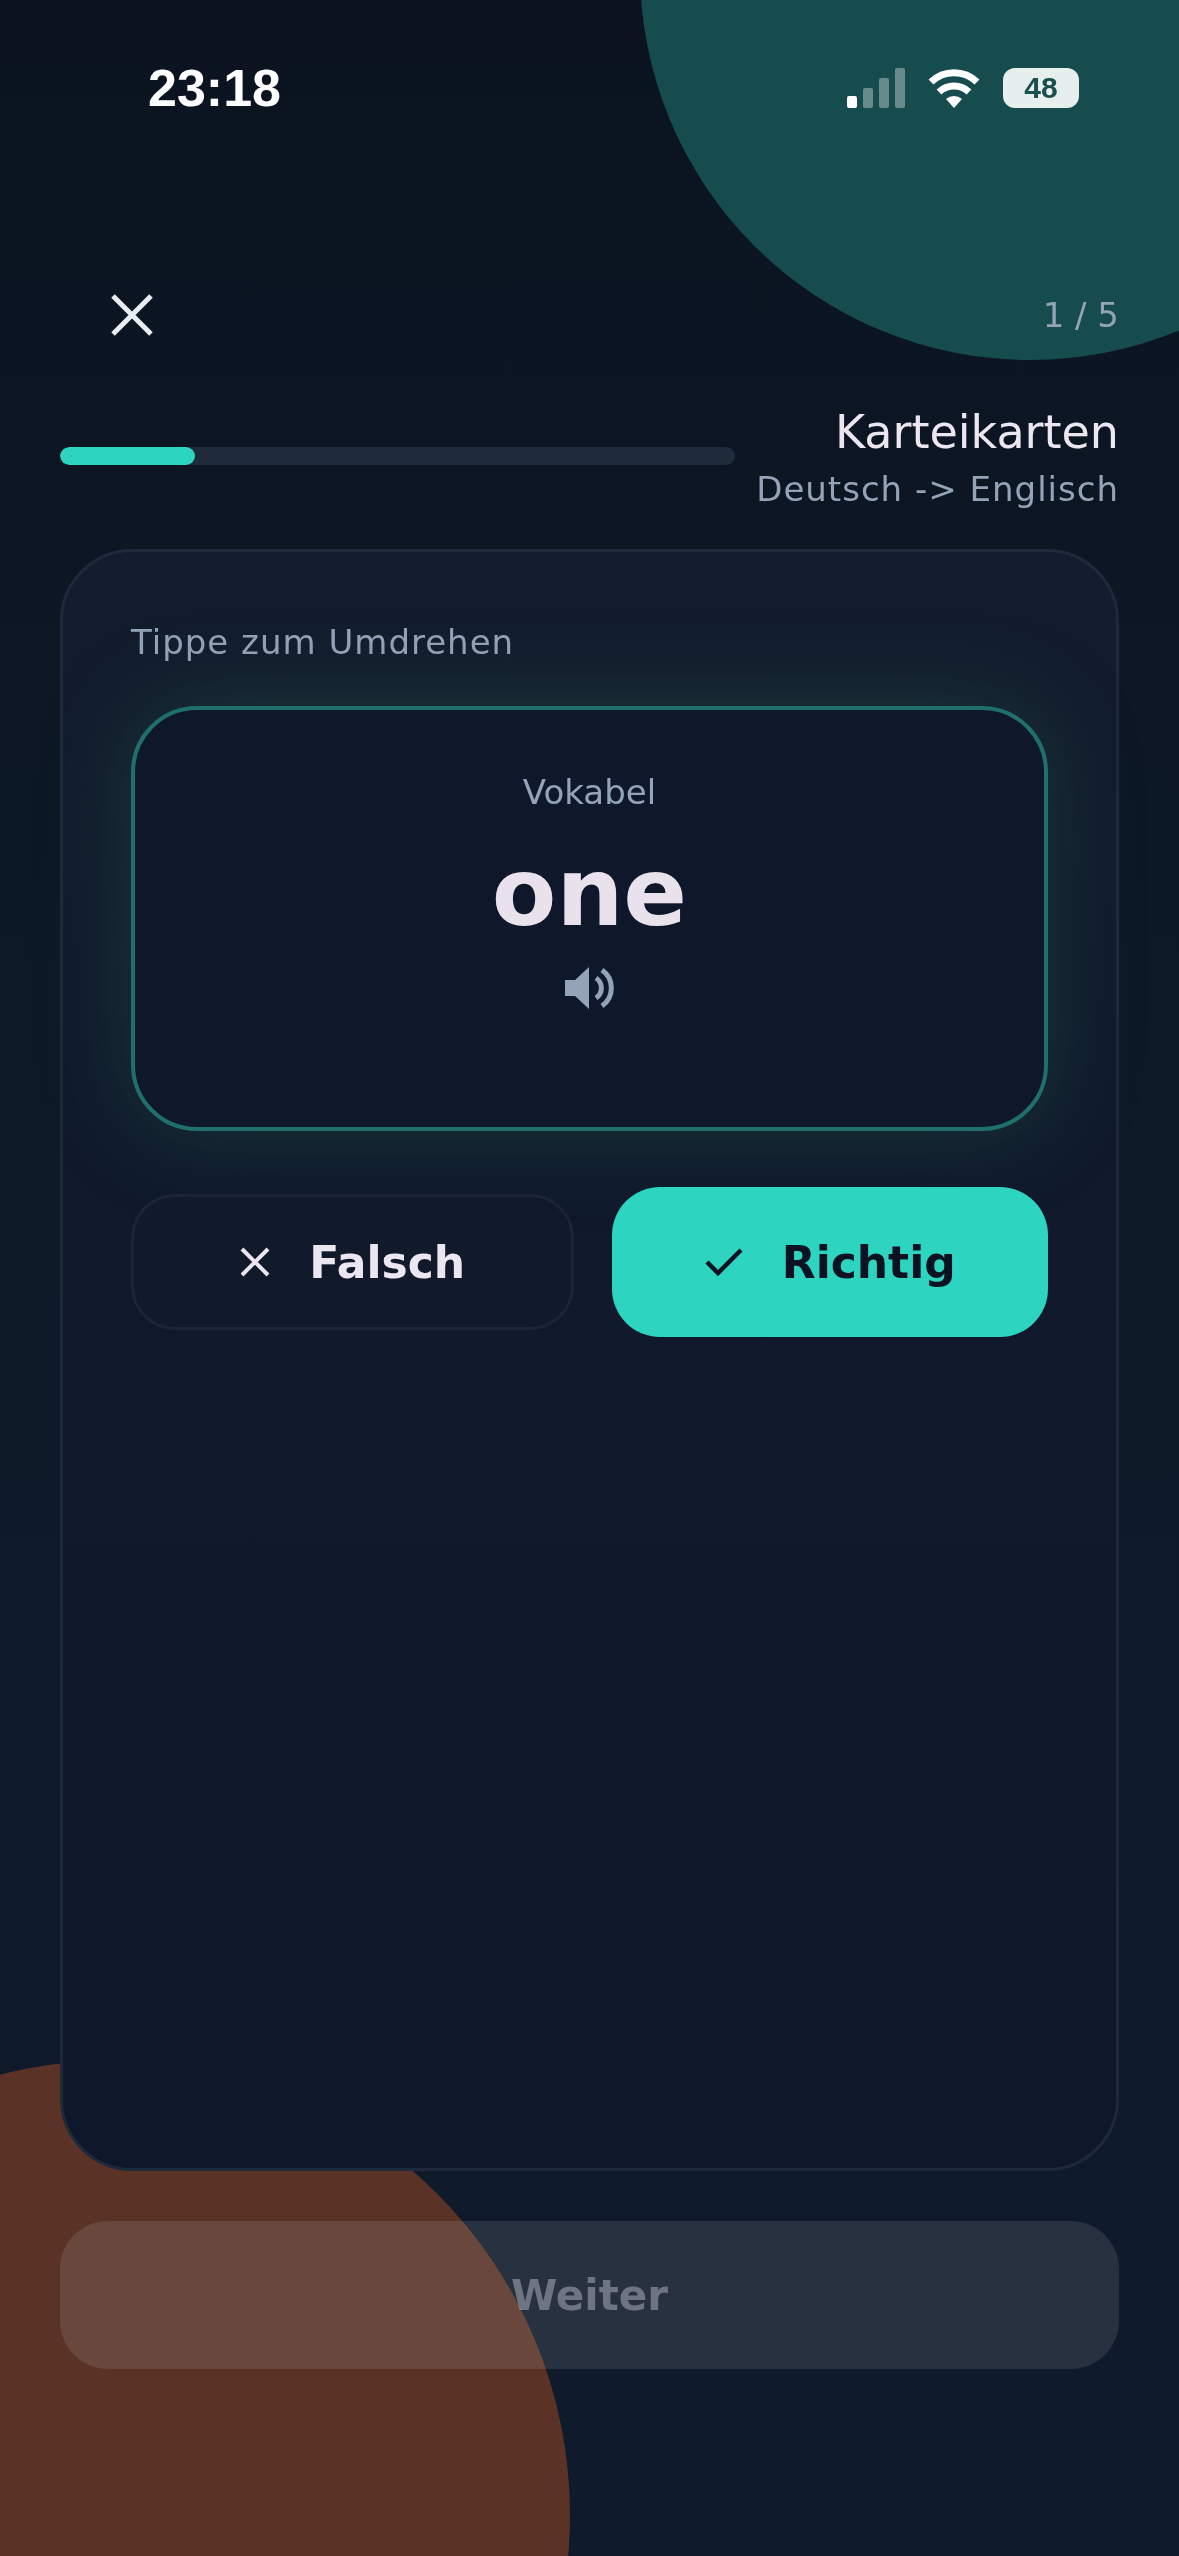 The width and height of the screenshot is (1179, 2556). What do you see at coordinates (323, 642) in the screenshot?
I see `flip-hint: Tippe zum Umdrehen` at bounding box center [323, 642].